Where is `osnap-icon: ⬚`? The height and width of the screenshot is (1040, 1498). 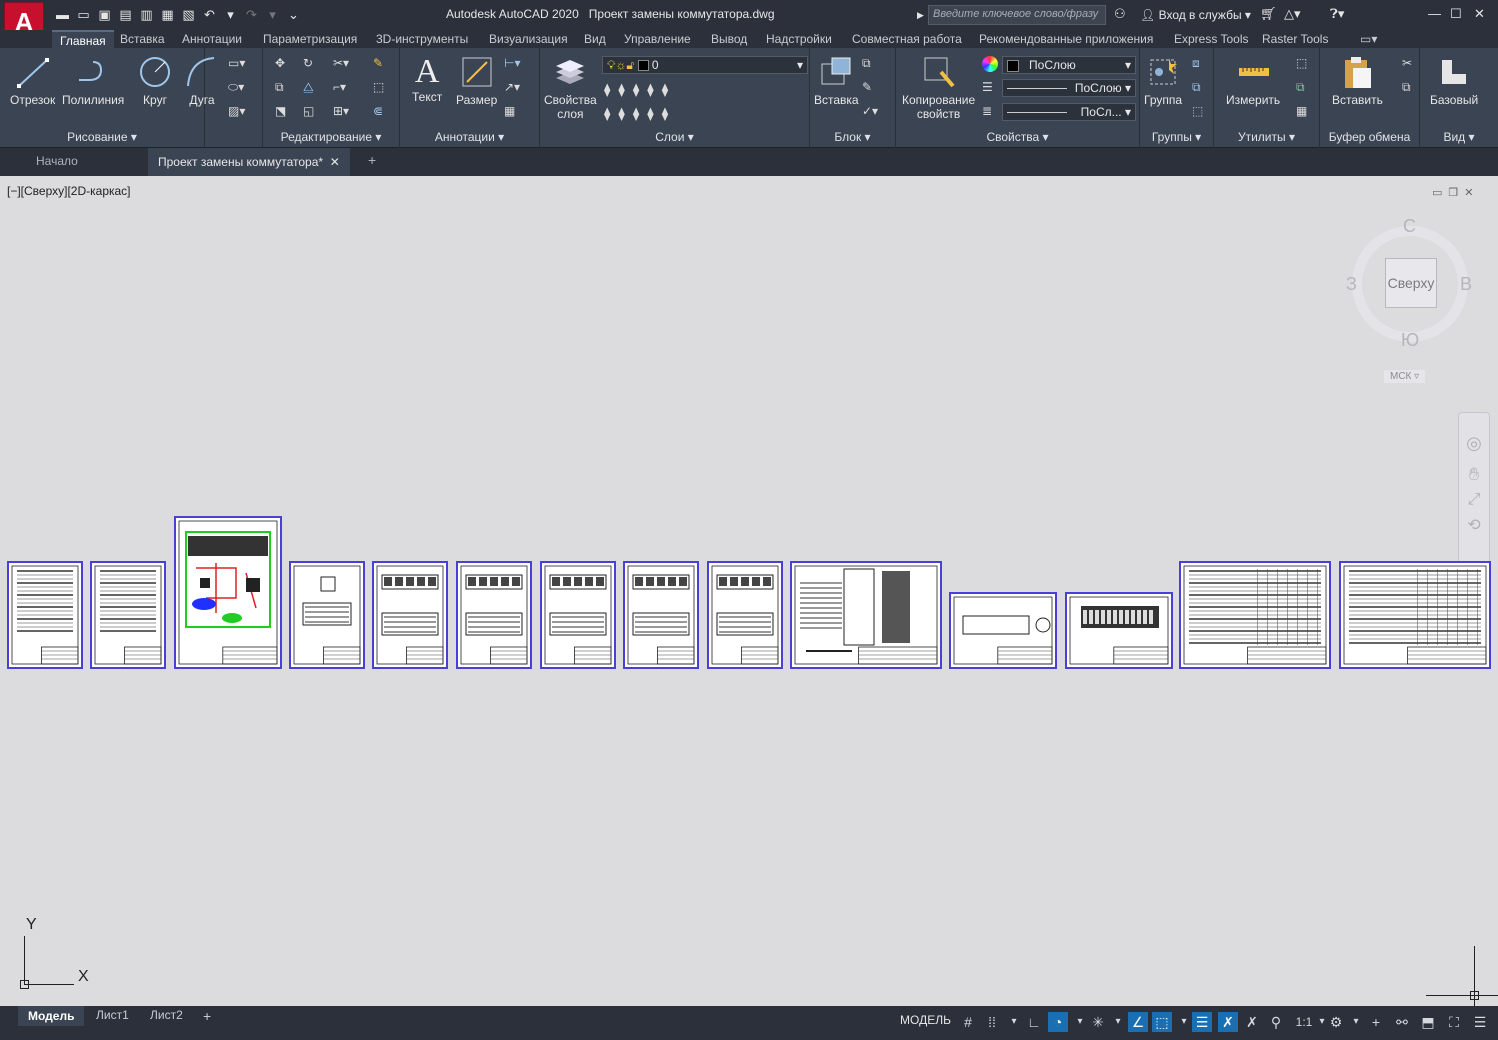
osnap-icon: ⬚ is located at coordinates (1162, 1022).